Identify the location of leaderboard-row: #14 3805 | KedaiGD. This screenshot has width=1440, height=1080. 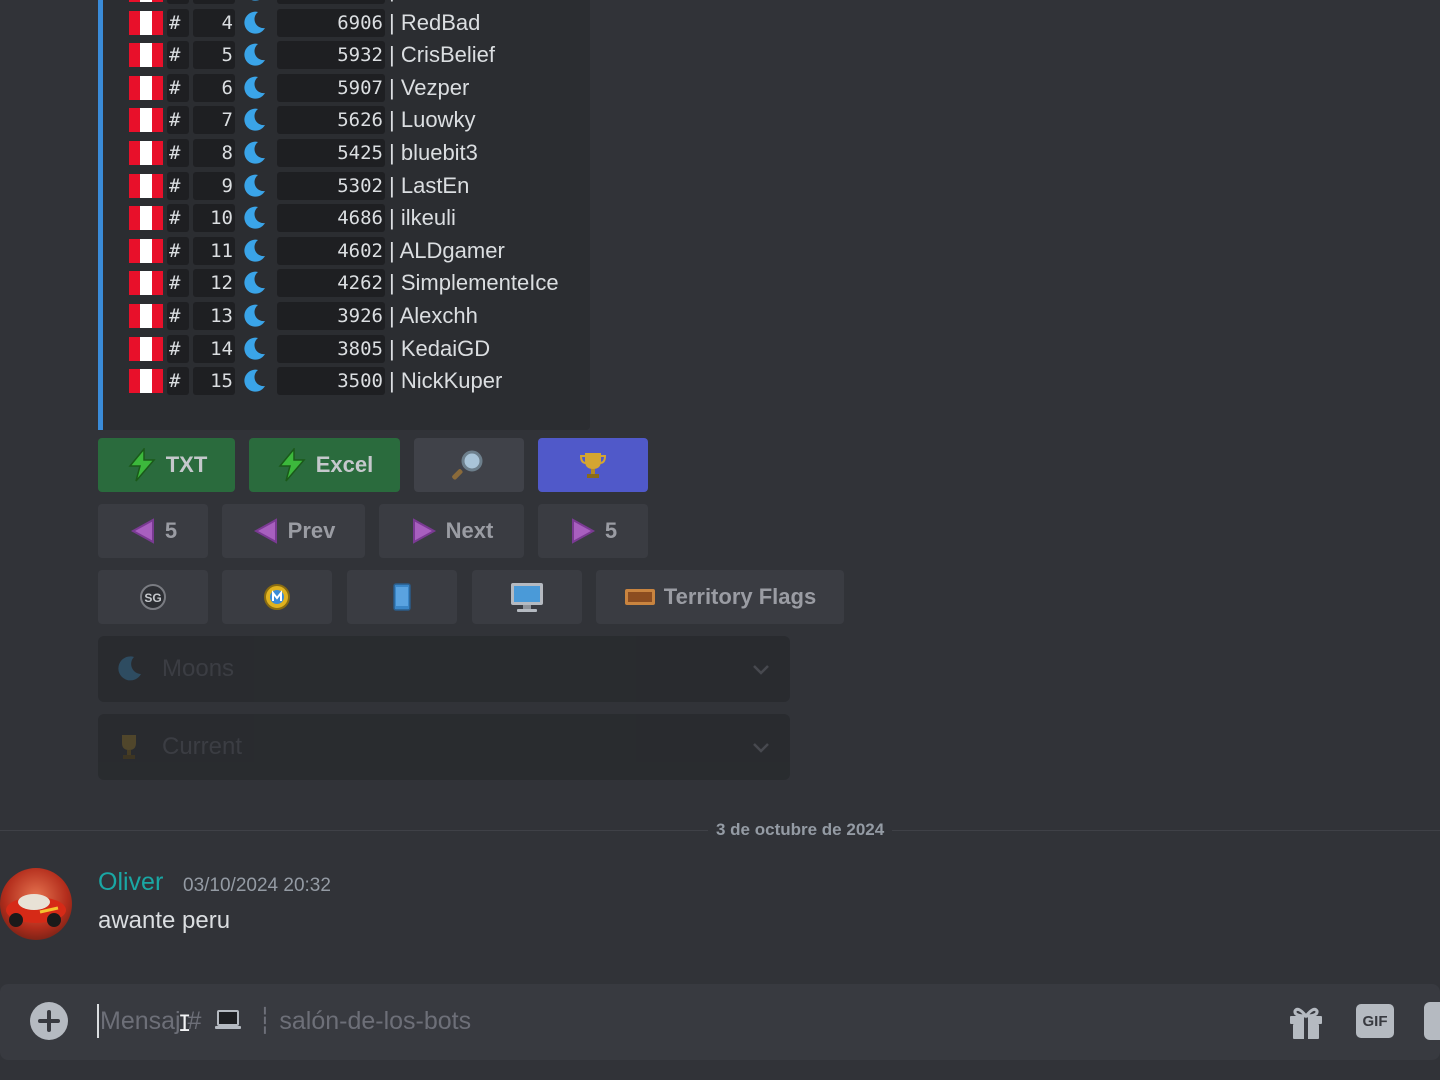
(359, 349).